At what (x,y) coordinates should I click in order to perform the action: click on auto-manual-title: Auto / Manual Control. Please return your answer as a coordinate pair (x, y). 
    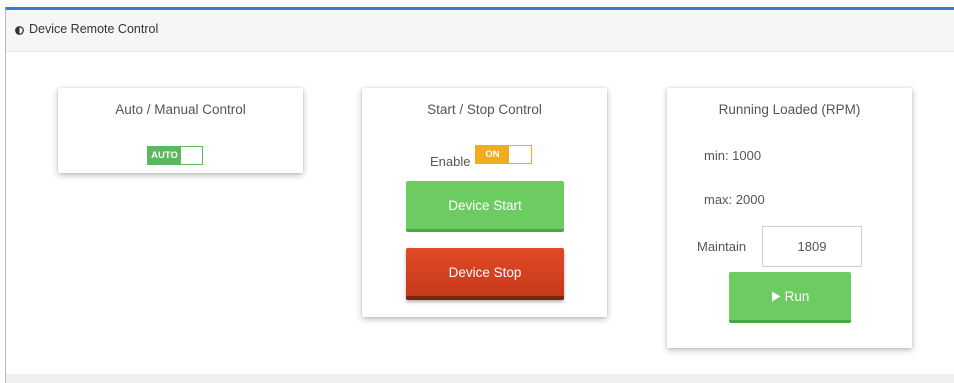
    Looking at the image, I should click on (180, 109).